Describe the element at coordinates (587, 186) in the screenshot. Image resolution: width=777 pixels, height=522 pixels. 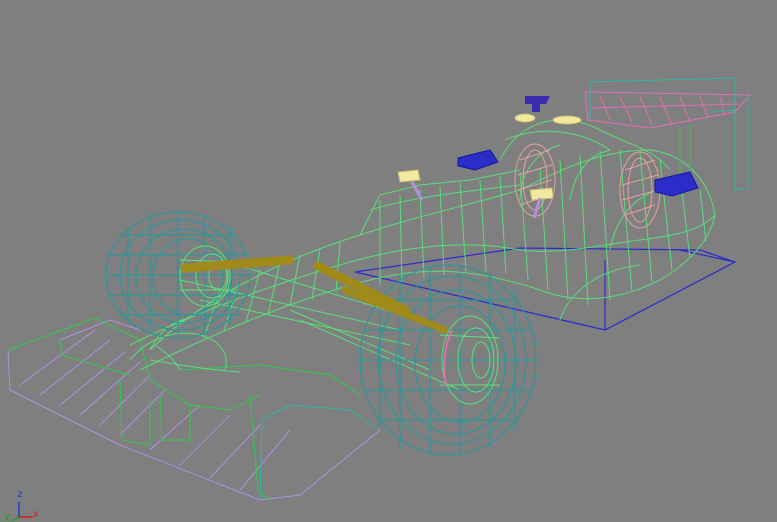
I see `rear-wheels` at that location.